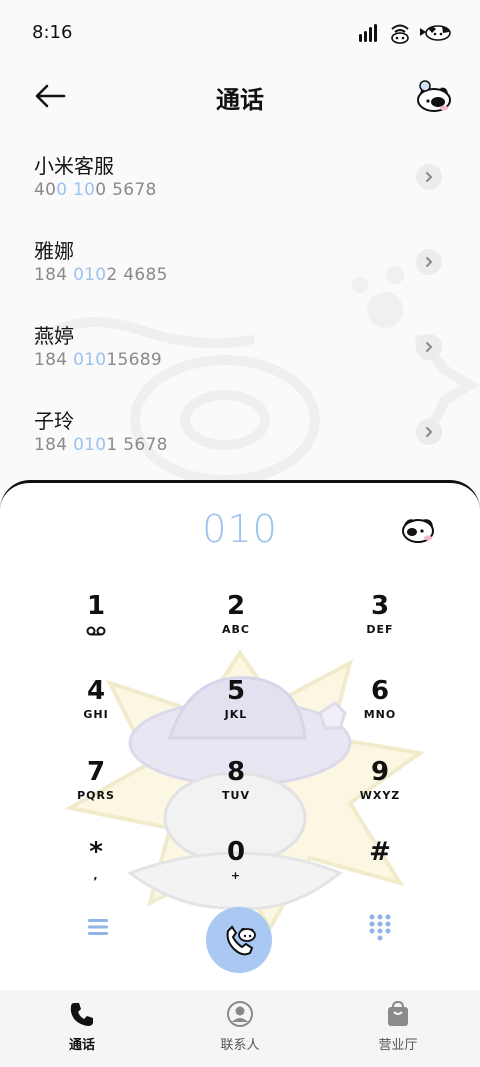  Describe the element at coordinates (96, 852) in the screenshot. I see `key-digit: *` at that location.